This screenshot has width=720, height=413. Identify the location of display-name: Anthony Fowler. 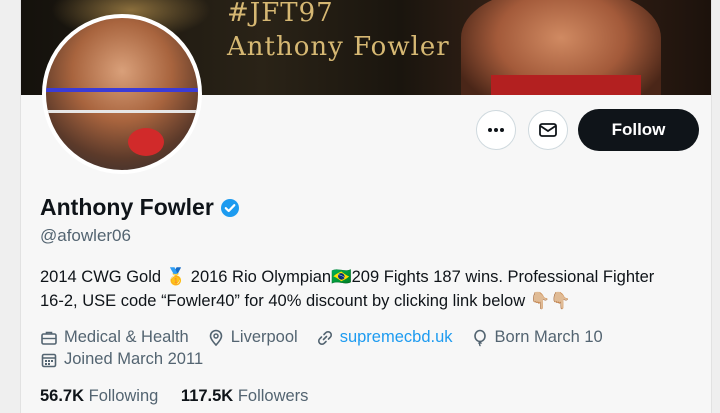
(127, 207).